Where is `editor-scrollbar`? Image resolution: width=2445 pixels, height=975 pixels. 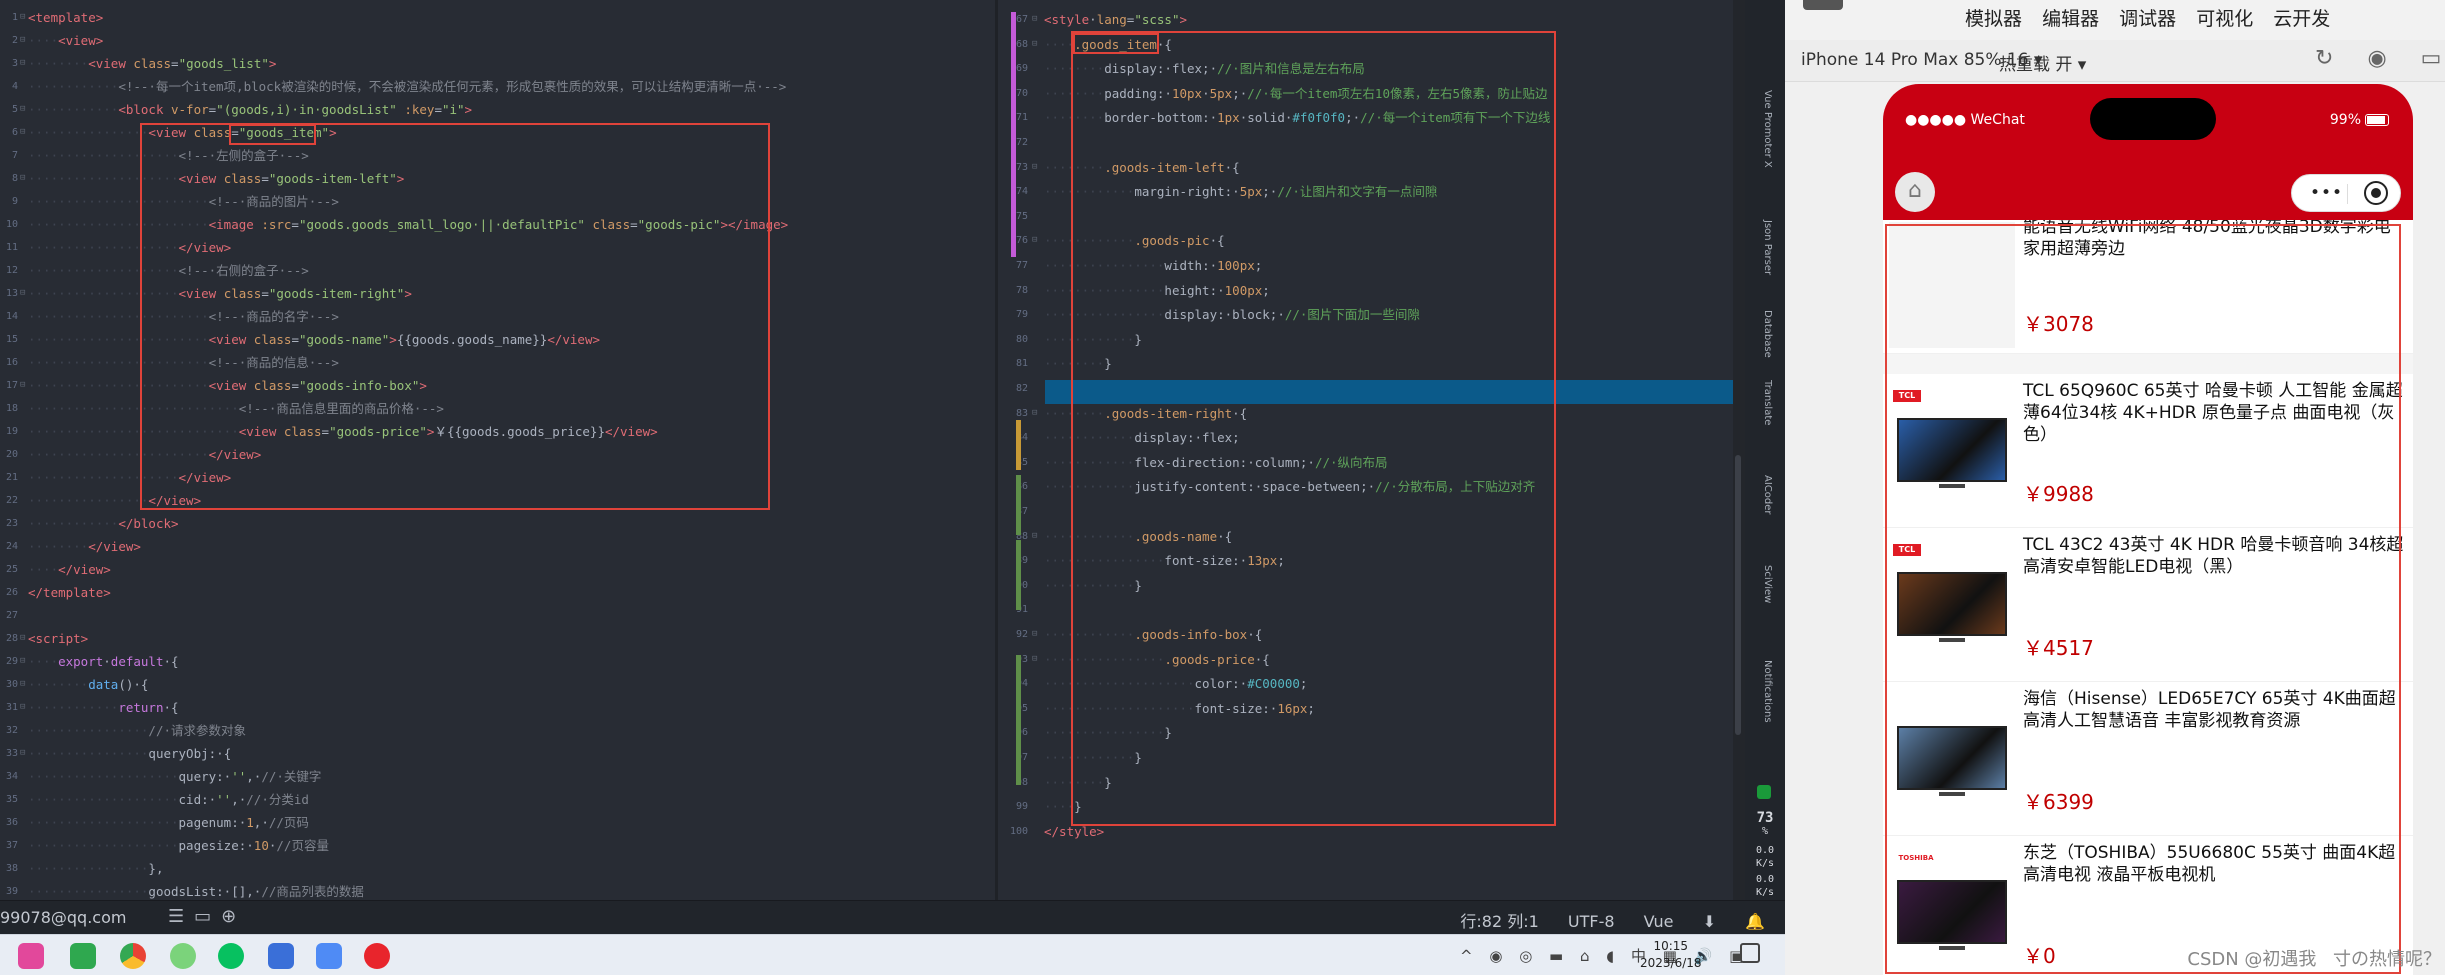
editor-scrollbar is located at coordinates (1739, 450).